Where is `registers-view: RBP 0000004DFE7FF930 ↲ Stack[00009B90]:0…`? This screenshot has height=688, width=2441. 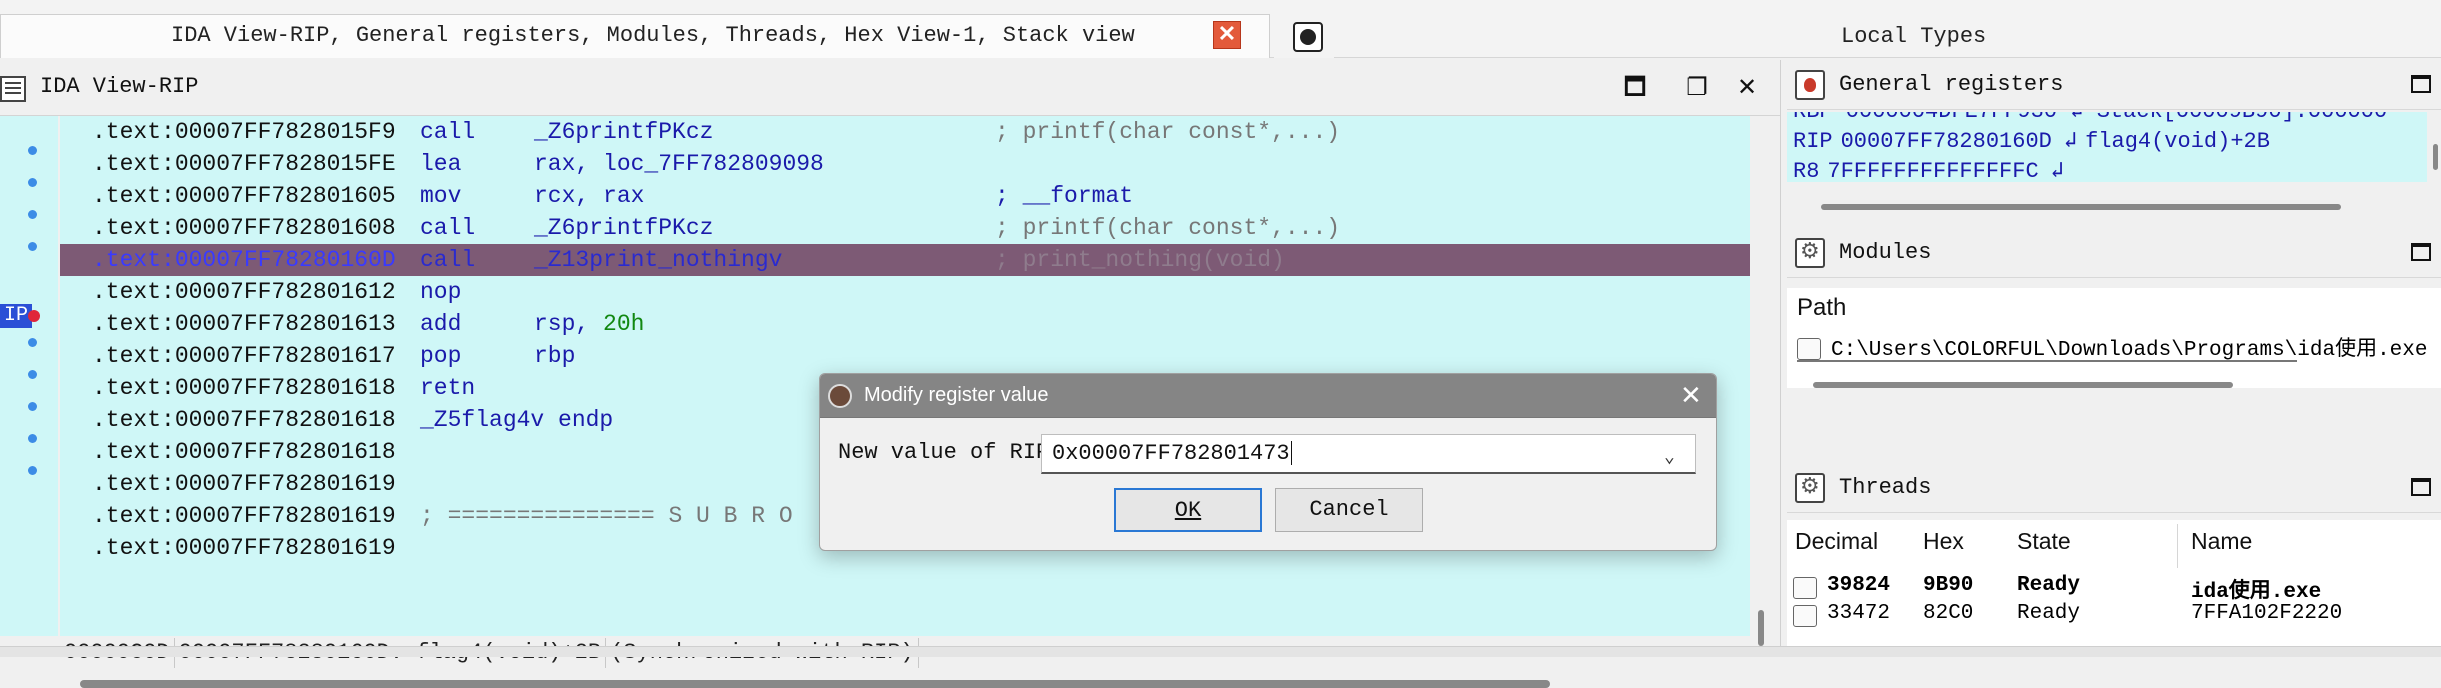
registers-view: RBP 0000004DFE7FF930 ↲ Stack[00009B90]:0… is located at coordinates (2107, 147).